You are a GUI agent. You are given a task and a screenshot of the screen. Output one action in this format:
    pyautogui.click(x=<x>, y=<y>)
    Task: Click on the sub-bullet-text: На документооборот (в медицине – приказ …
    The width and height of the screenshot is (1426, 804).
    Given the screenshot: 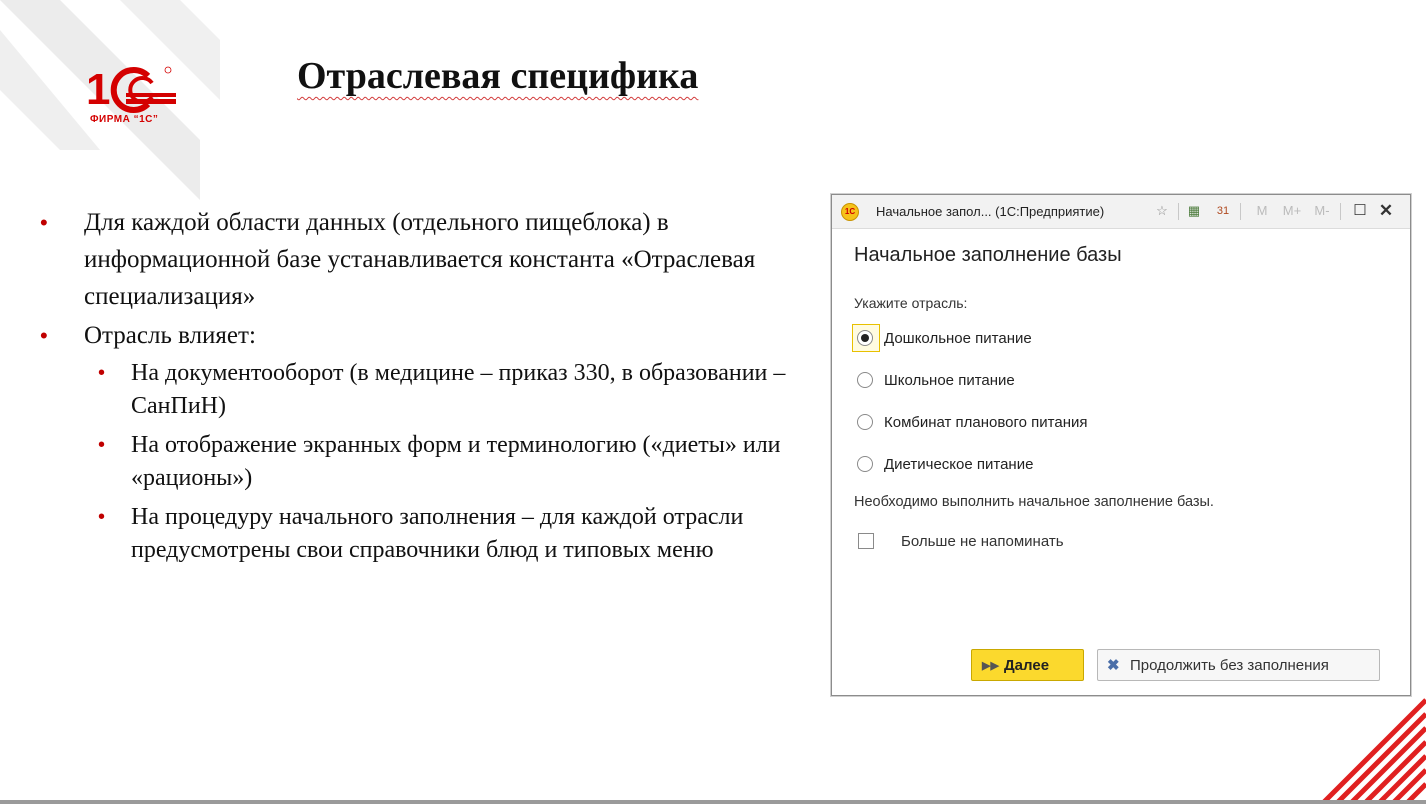 What is the action you would take?
    pyautogui.click(x=458, y=389)
    